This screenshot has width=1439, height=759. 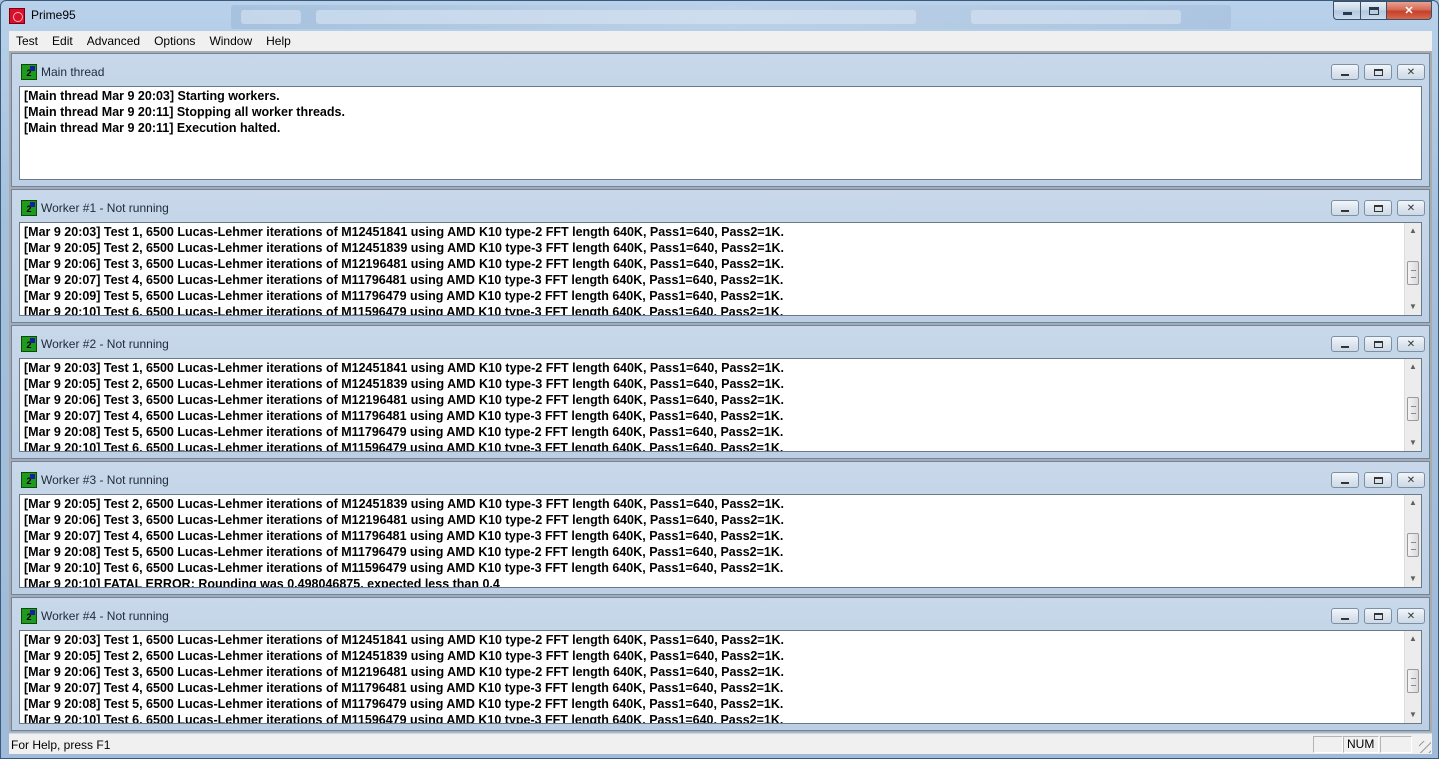 What do you see at coordinates (17, 16) in the screenshot?
I see `prime95-app-icon` at bounding box center [17, 16].